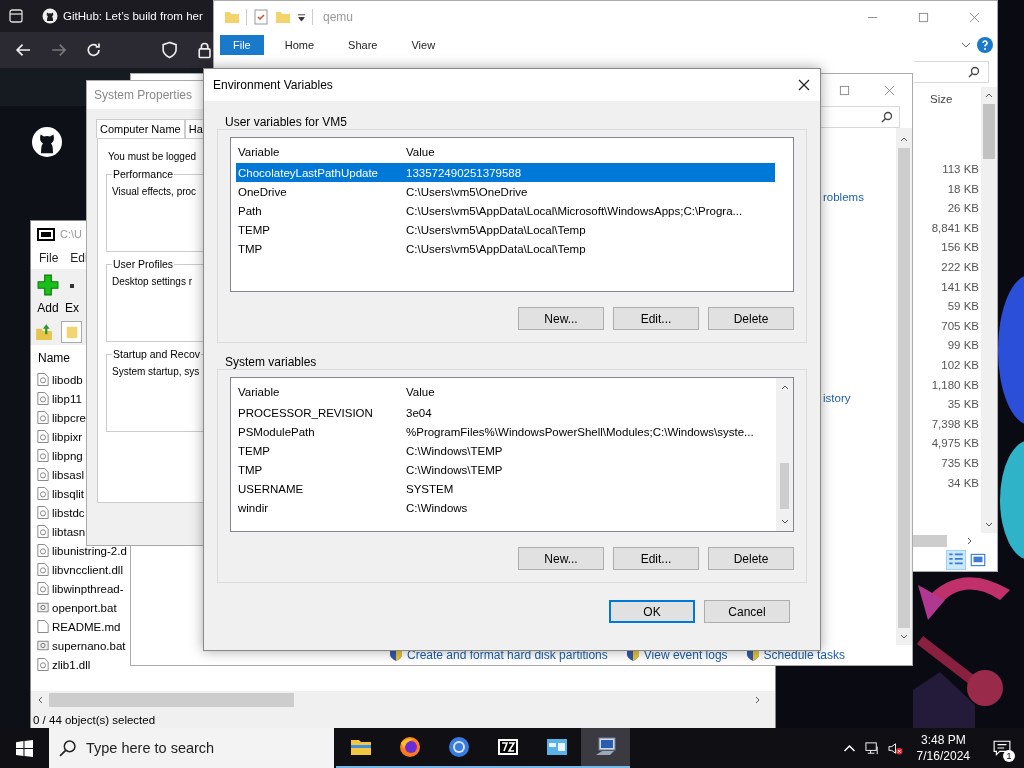 Image resolution: width=1024 pixels, height=768 pixels. I want to click on file-name: libpng, so click(67, 455).